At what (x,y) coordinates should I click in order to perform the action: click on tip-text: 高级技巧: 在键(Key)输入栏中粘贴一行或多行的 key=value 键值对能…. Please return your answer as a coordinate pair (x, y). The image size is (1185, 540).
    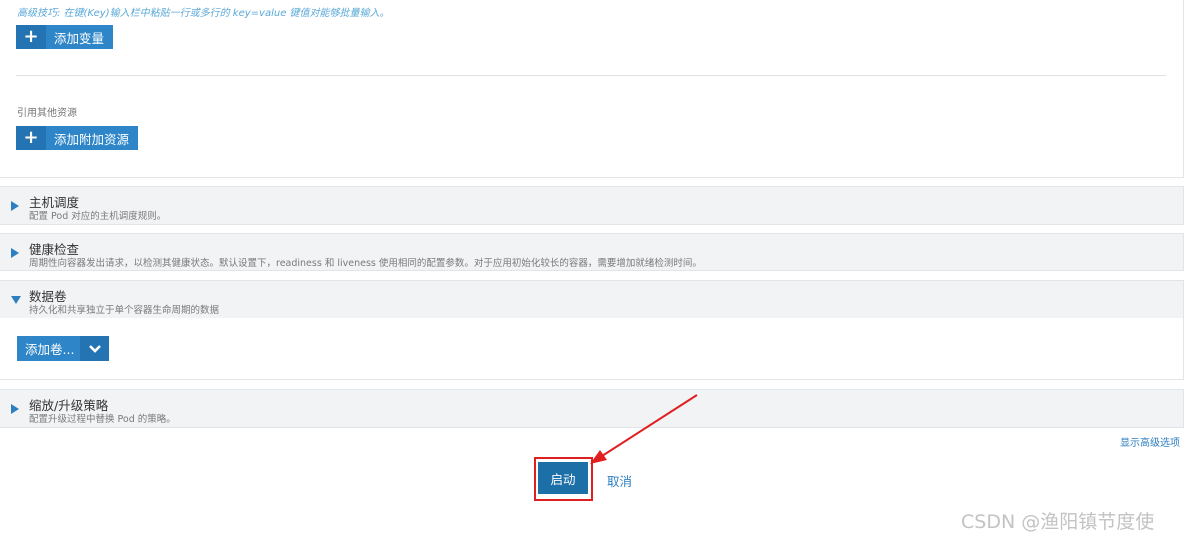
    Looking at the image, I should click on (203, 13).